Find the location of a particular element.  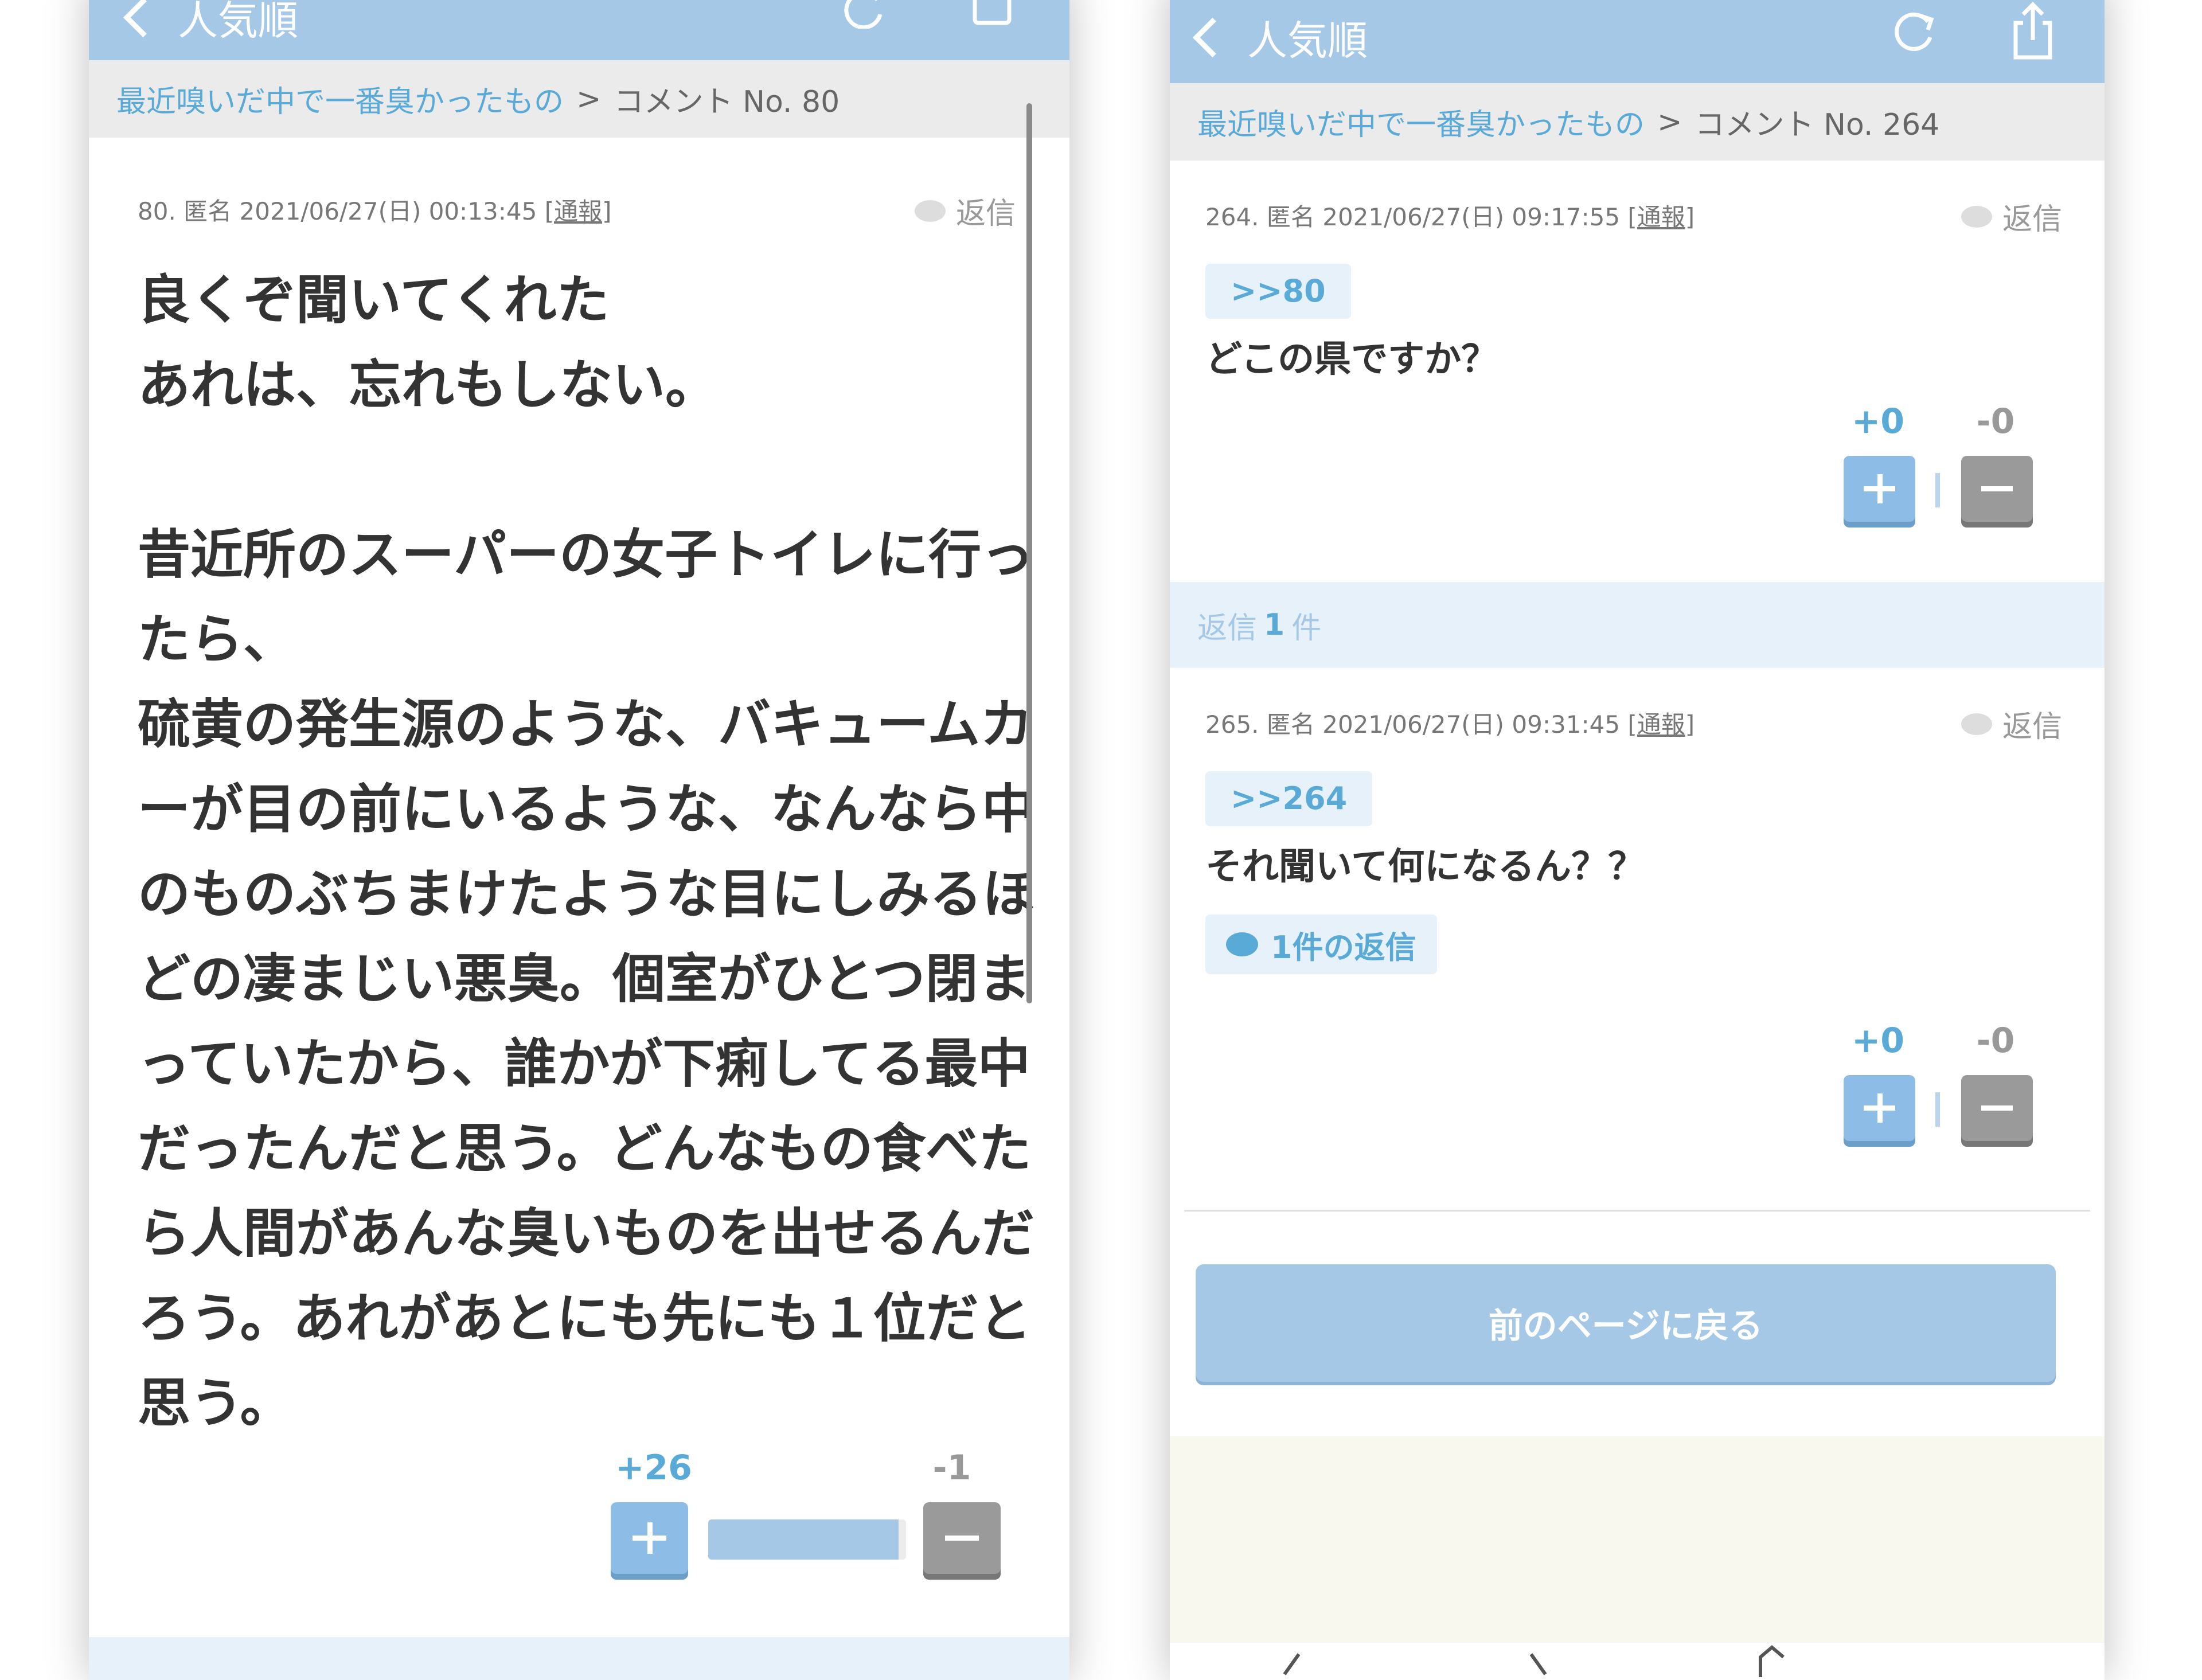

comment-body-line: のものぶちまけたような目にしみるほ is located at coordinates (586, 894).